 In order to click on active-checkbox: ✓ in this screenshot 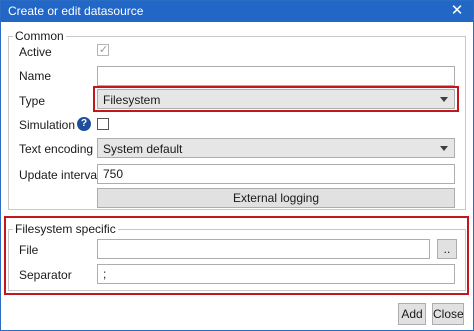, I will do `click(103, 50)`.